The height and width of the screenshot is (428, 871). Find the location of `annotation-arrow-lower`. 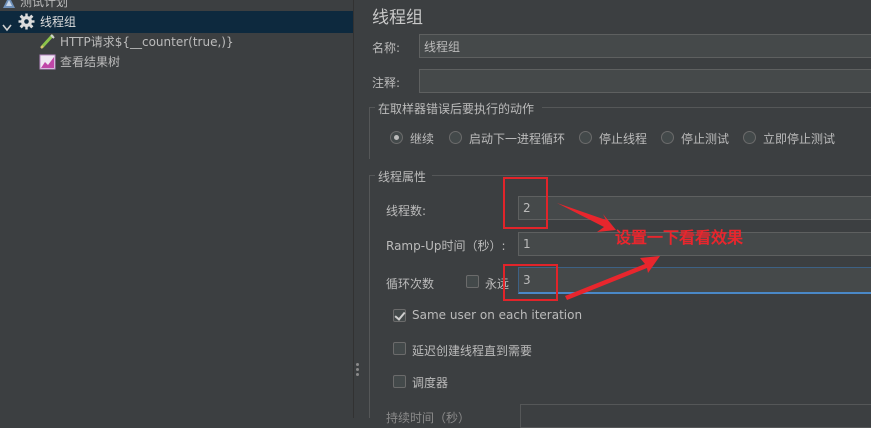

annotation-arrow-lower is located at coordinates (612, 278).